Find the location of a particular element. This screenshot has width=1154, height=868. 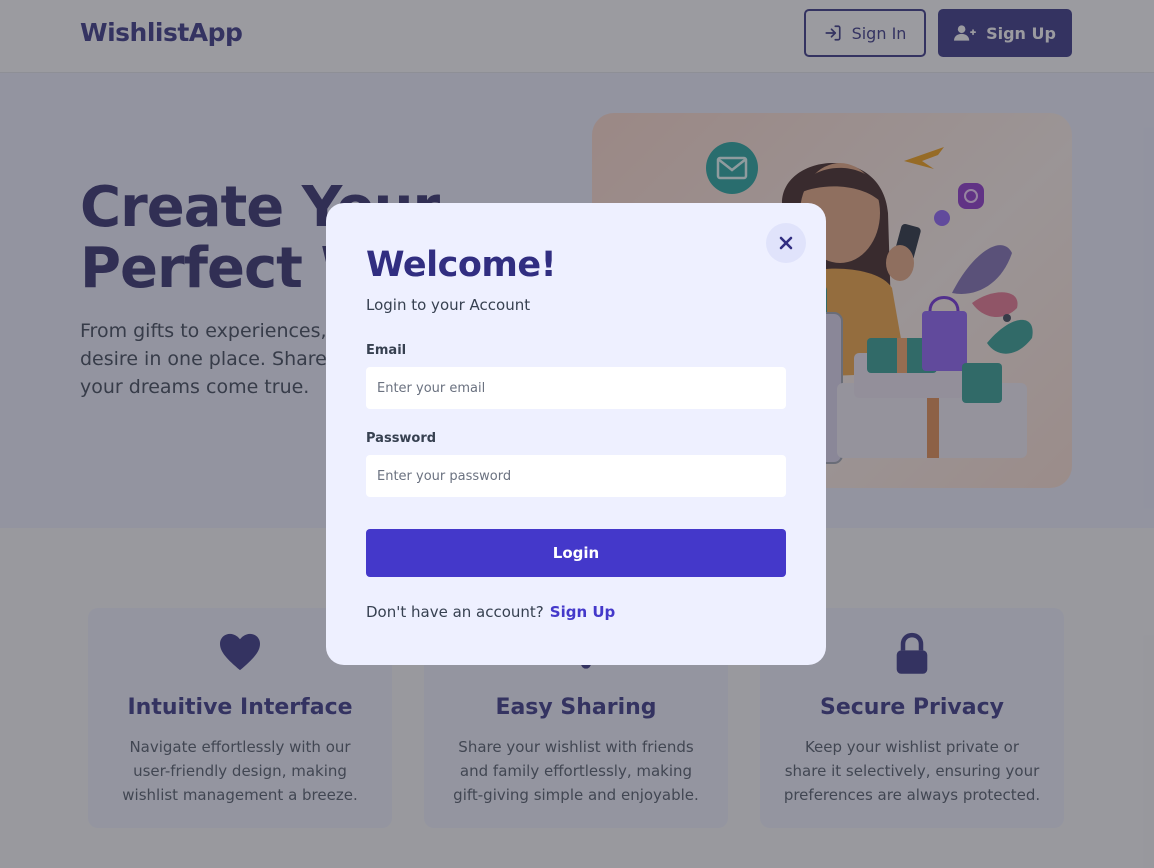

login-button: Login is located at coordinates (576, 553).